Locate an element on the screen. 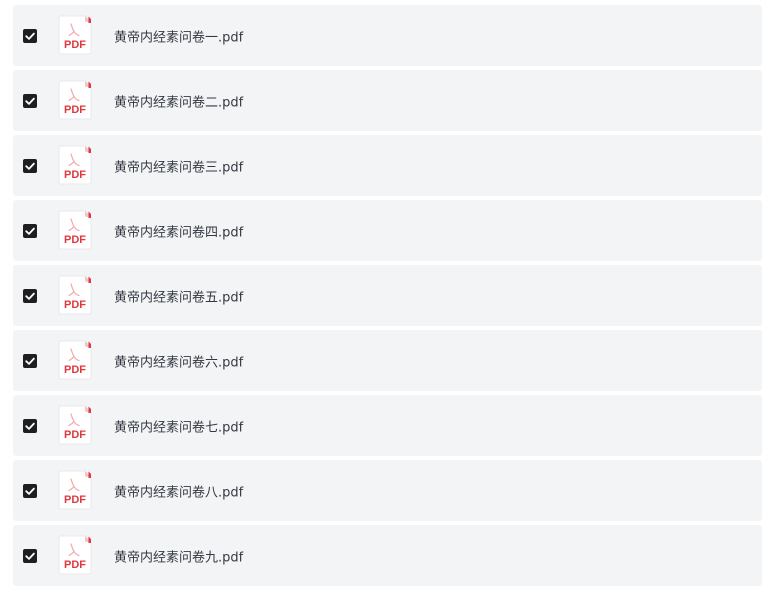 The height and width of the screenshot is (590, 780). file-row: PDF 黄帝内经素问卷三.pdf is located at coordinates (387, 165).